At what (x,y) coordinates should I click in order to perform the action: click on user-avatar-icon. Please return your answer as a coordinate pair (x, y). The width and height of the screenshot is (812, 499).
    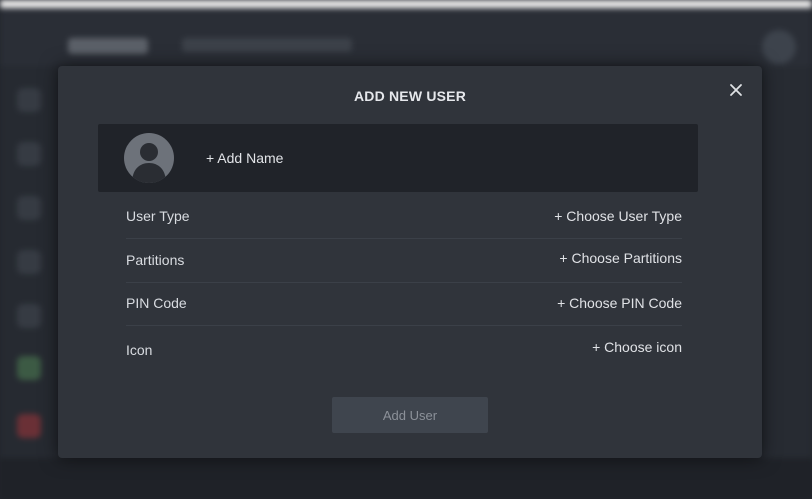
    Looking at the image, I should click on (149, 158).